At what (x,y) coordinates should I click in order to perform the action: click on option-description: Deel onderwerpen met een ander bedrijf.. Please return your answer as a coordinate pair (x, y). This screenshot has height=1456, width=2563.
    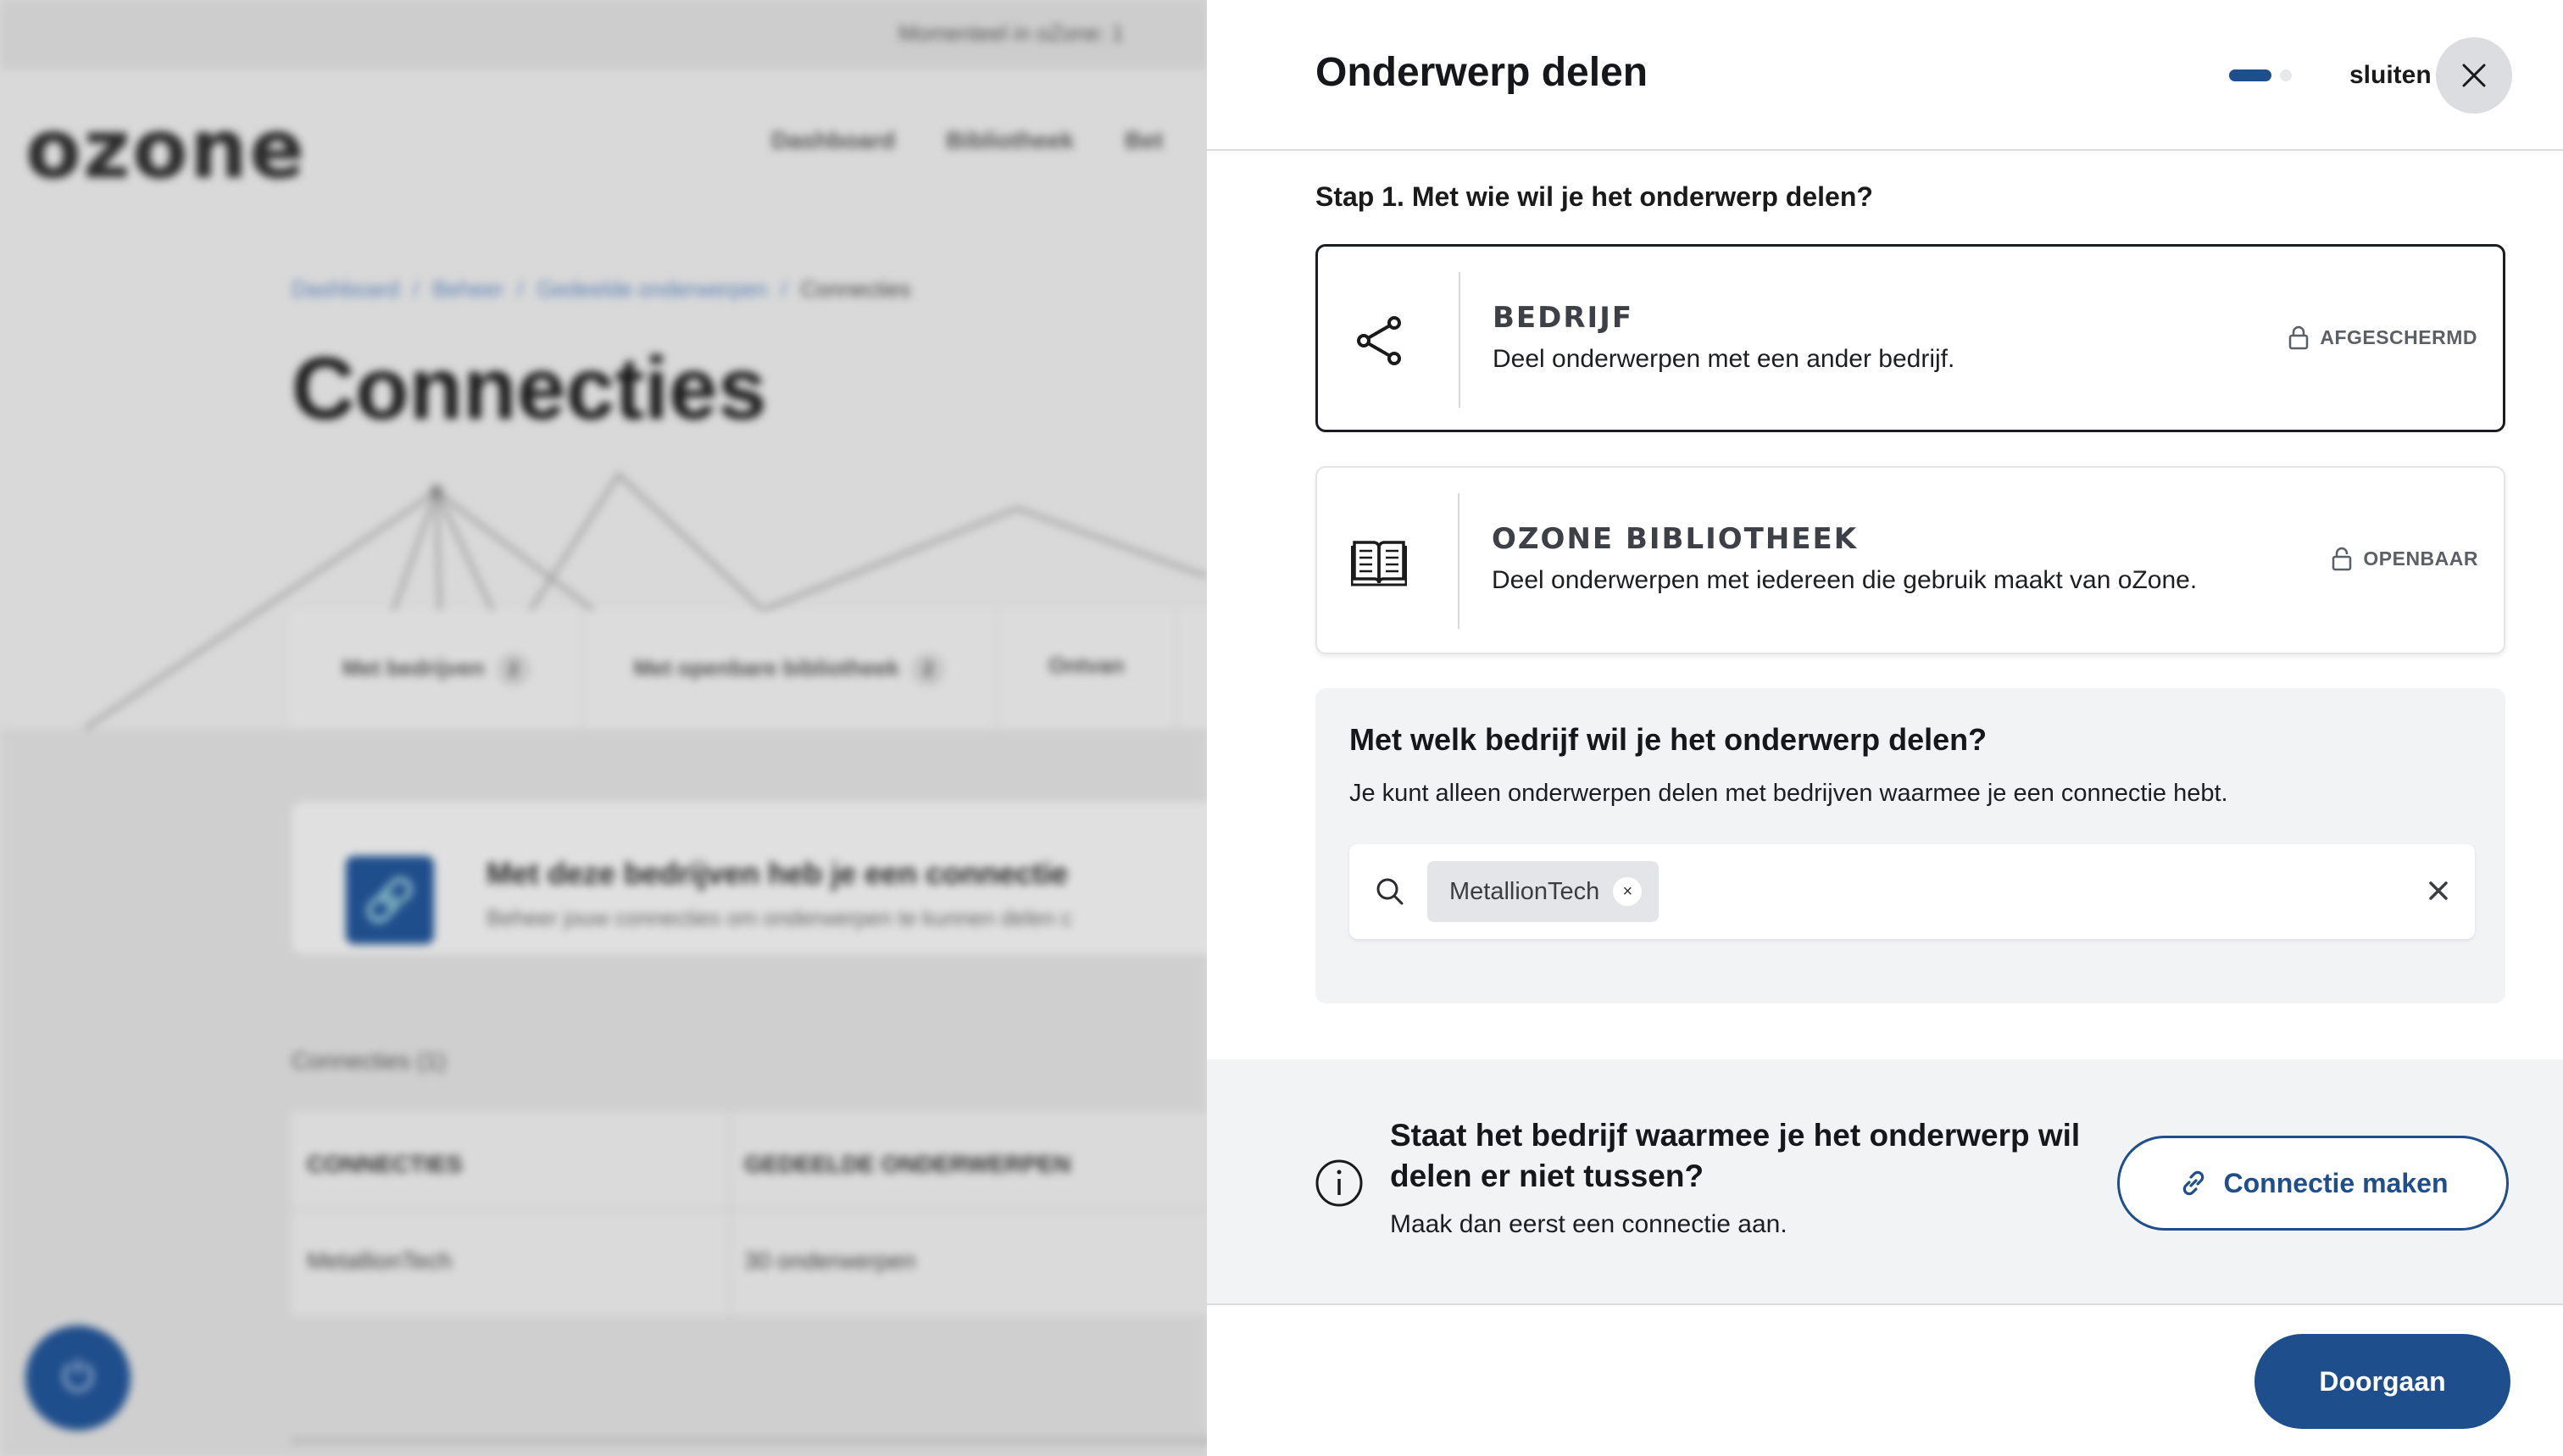
    Looking at the image, I should click on (1724, 359).